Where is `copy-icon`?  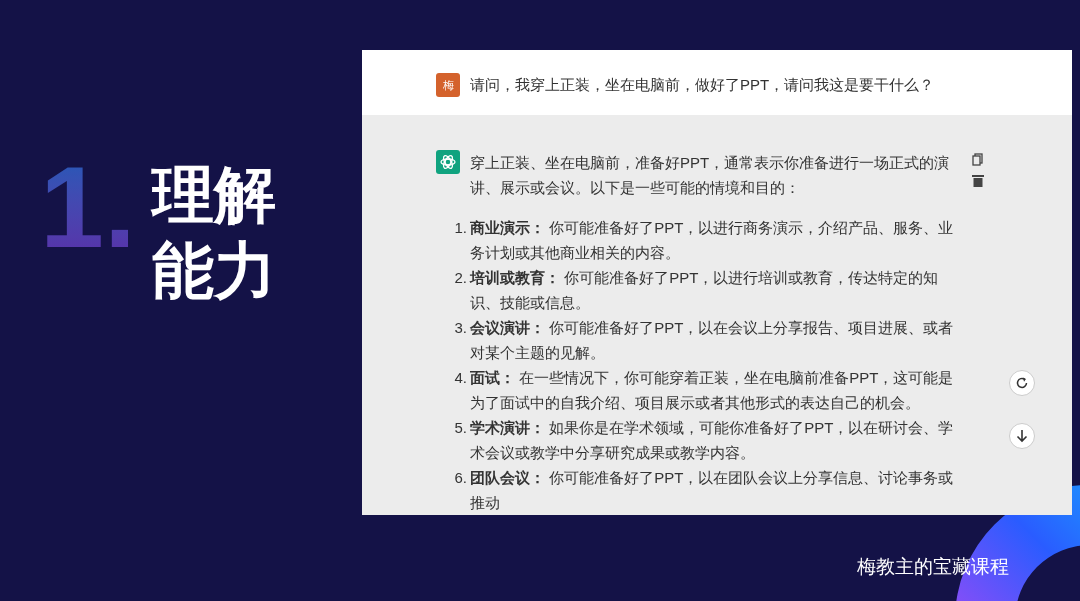
copy-icon is located at coordinates (978, 159).